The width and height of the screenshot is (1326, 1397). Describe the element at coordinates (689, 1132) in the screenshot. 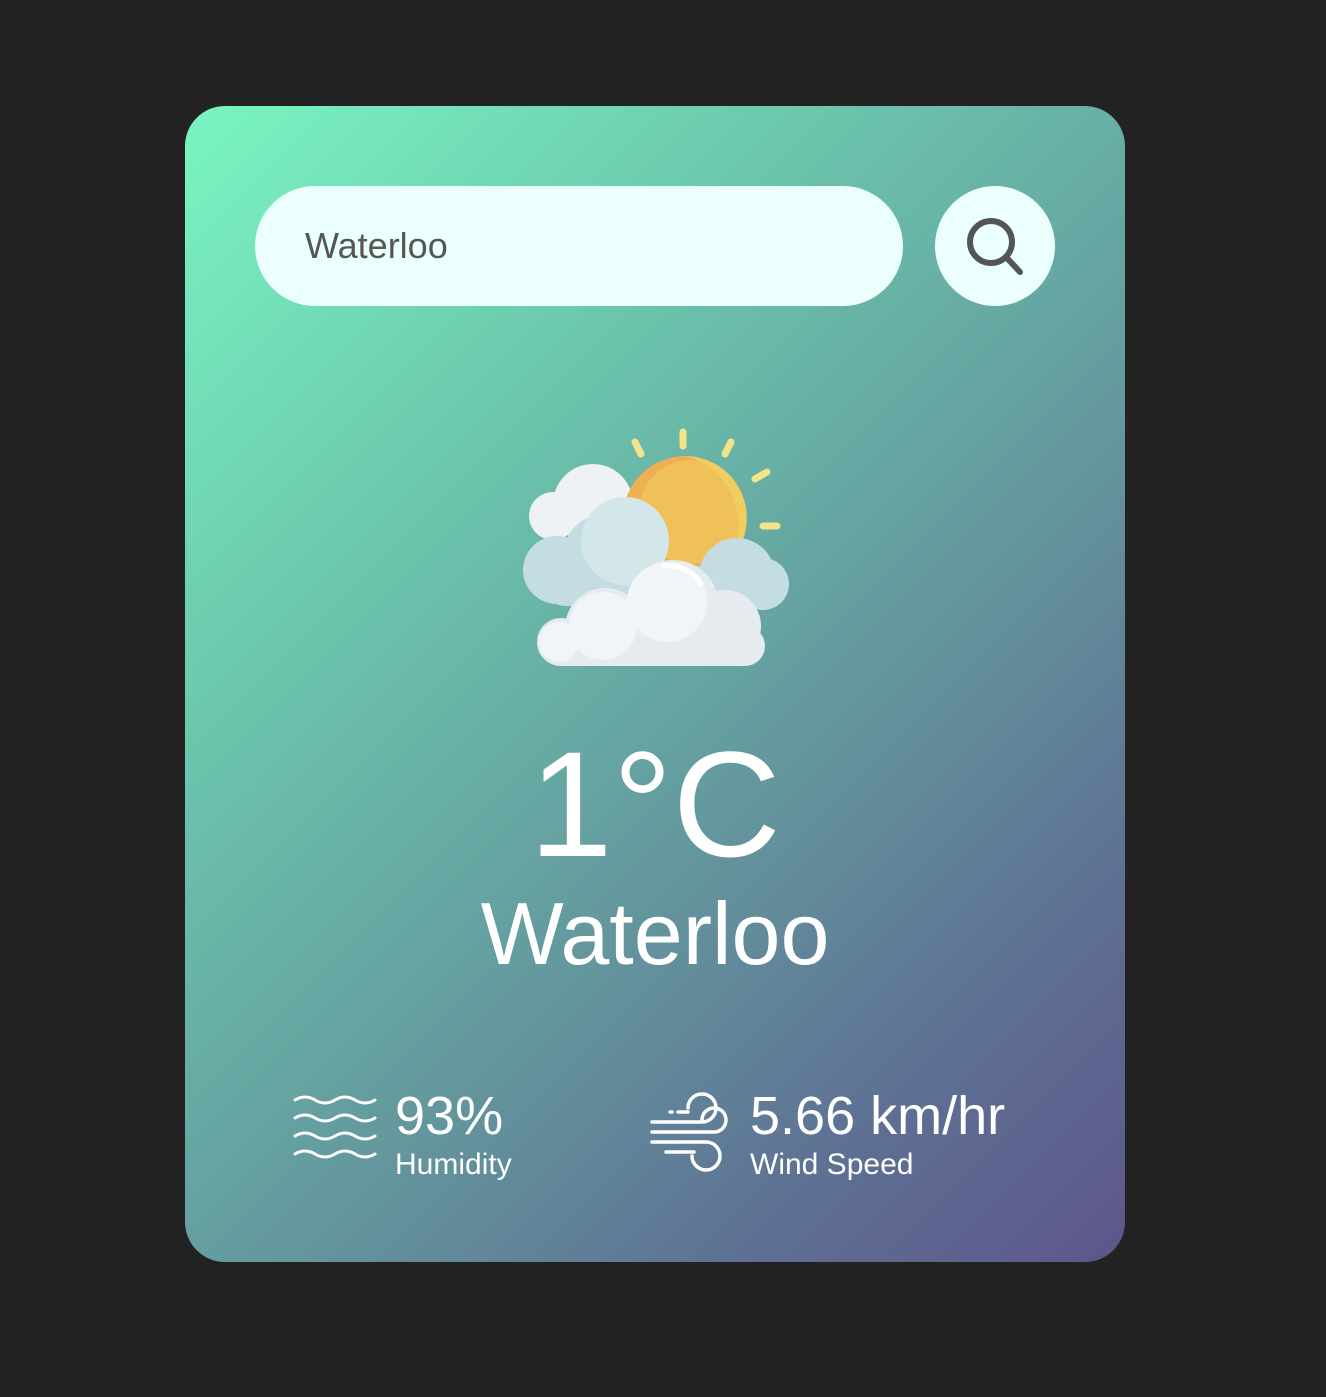

I see `wind-icon` at that location.